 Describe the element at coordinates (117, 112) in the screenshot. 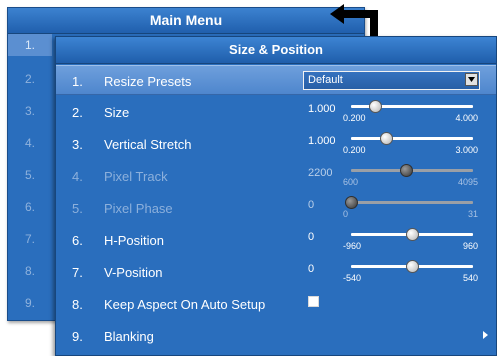

I see `row-label: Size` at that location.